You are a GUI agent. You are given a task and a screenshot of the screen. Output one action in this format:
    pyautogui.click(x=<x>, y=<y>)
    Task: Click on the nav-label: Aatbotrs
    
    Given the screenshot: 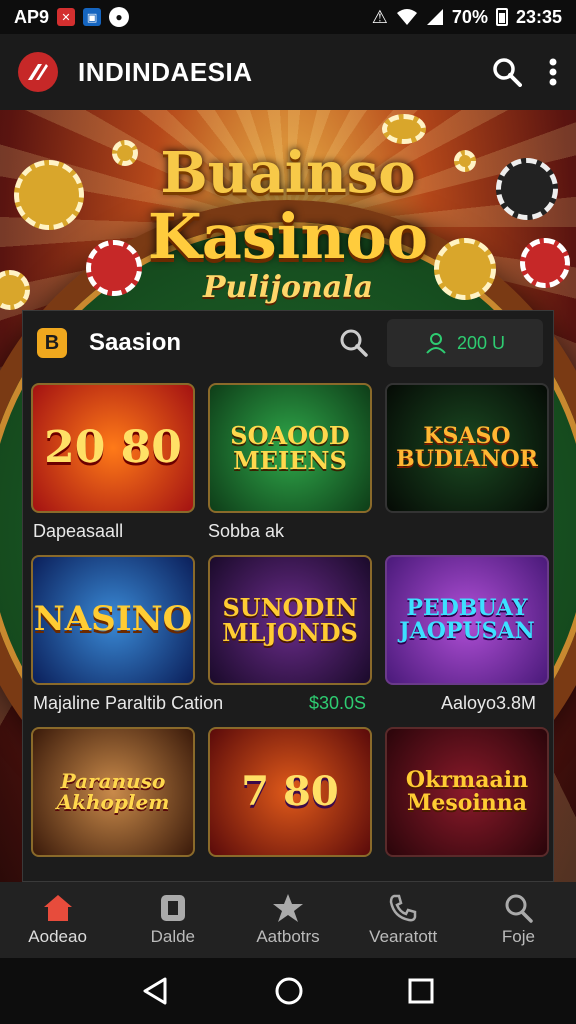 What is the action you would take?
    pyautogui.click(x=288, y=936)
    